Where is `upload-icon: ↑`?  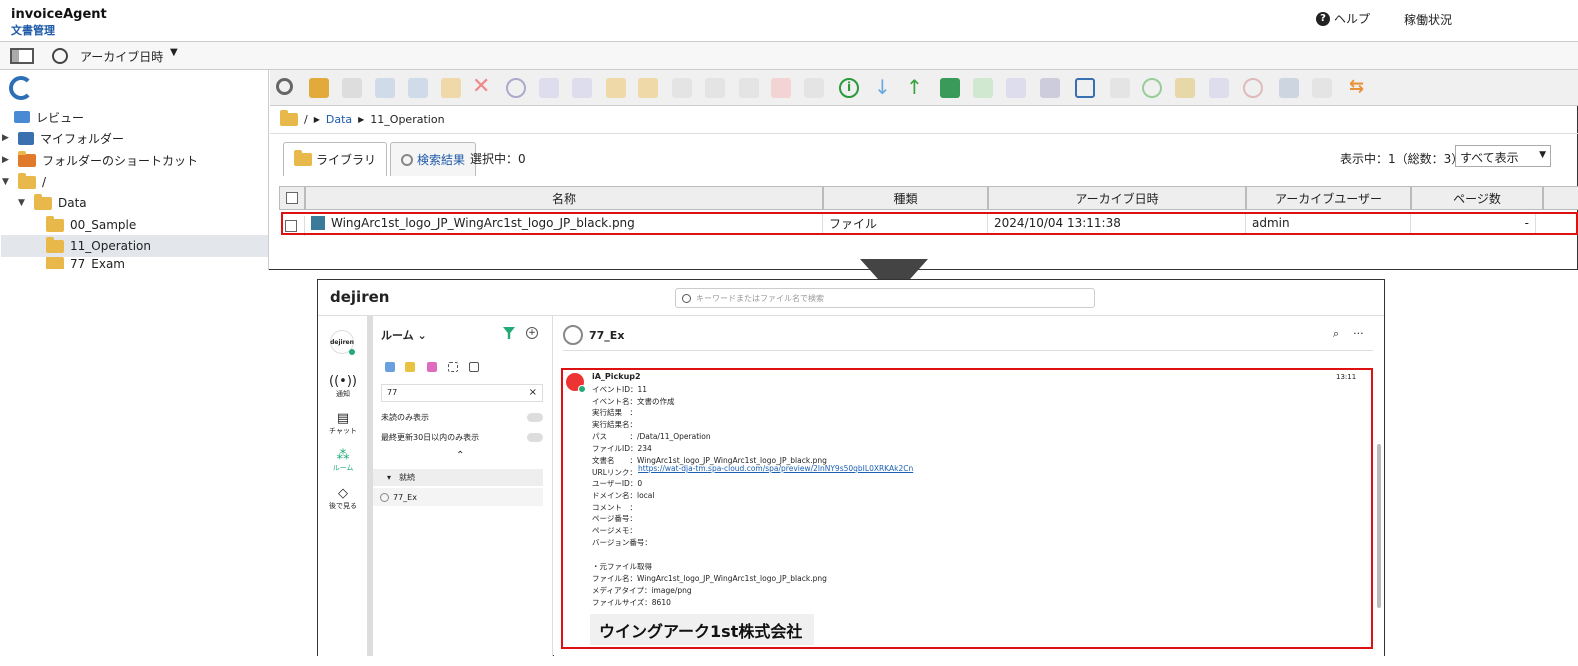
upload-icon: ↑ is located at coordinates (916, 87).